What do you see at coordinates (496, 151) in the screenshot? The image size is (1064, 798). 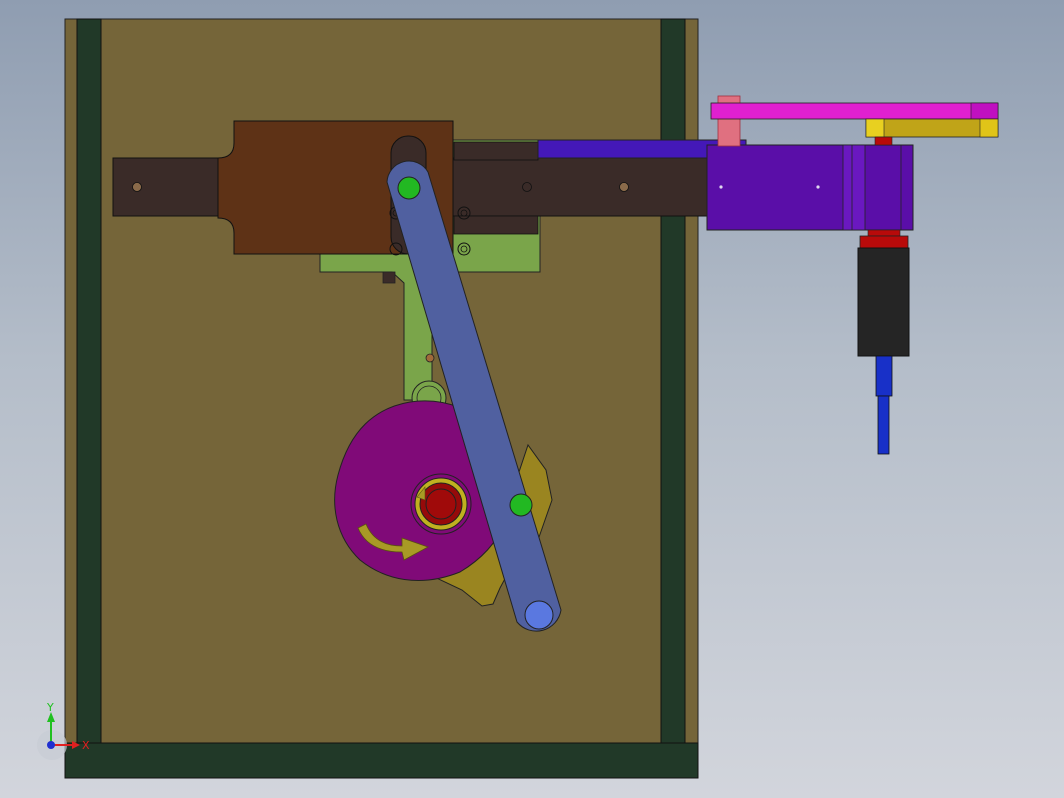 I see `slider-upper-plate` at bounding box center [496, 151].